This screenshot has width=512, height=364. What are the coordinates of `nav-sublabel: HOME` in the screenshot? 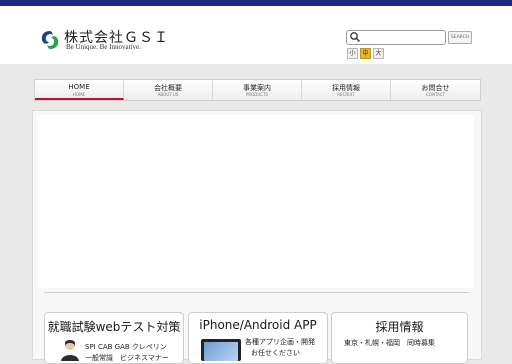 It's located at (79, 94).